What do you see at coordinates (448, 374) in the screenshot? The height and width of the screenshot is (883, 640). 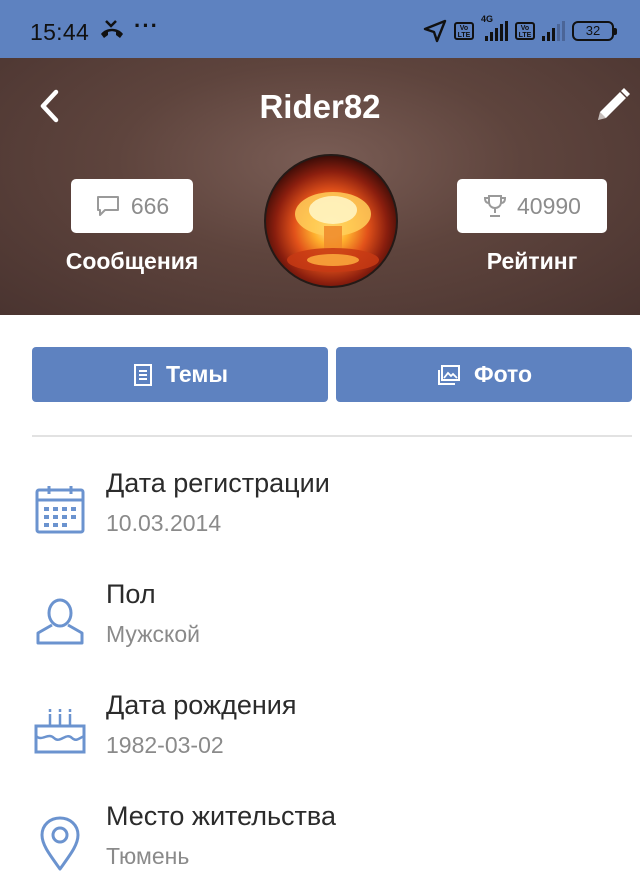 I see `photo-gallery-icon` at bounding box center [448, 374].